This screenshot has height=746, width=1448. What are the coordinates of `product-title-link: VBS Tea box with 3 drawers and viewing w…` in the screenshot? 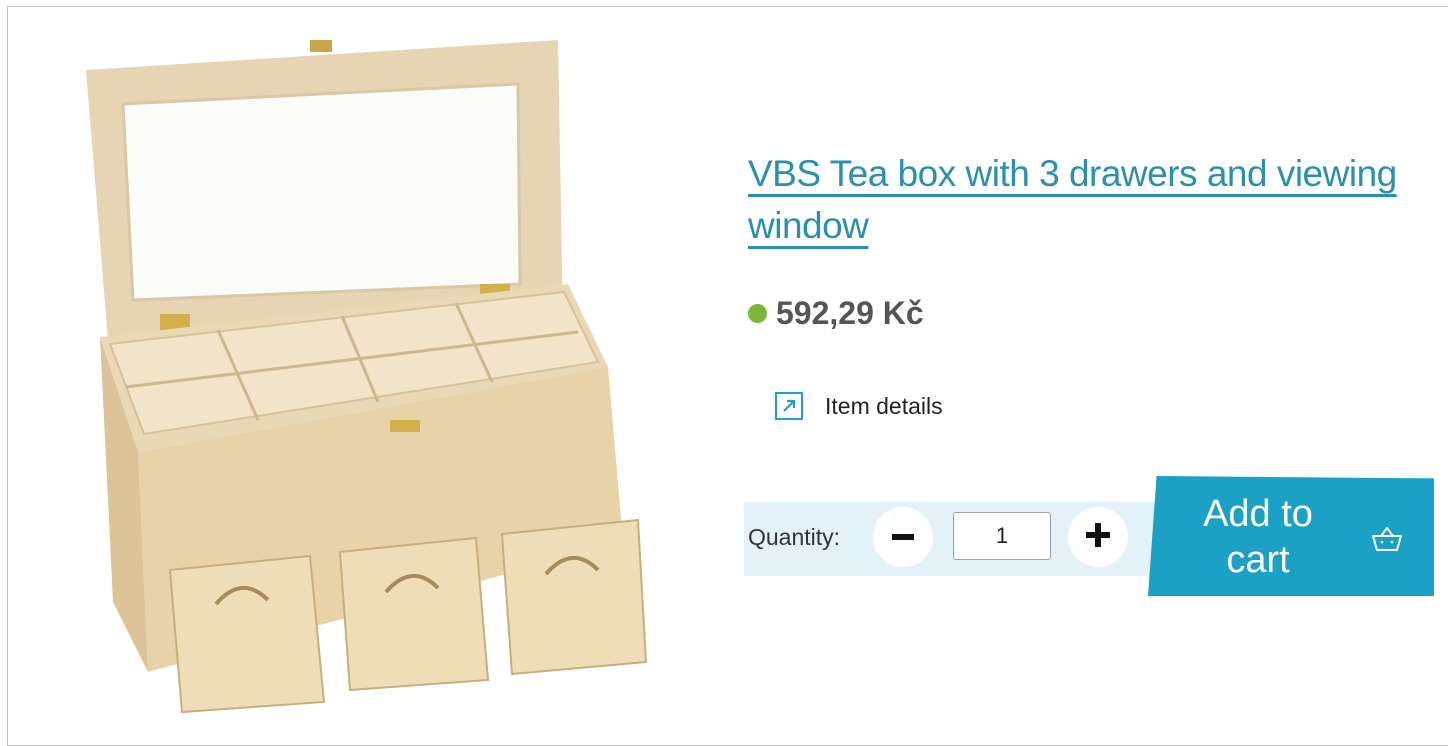 It's located at (1093, 200).